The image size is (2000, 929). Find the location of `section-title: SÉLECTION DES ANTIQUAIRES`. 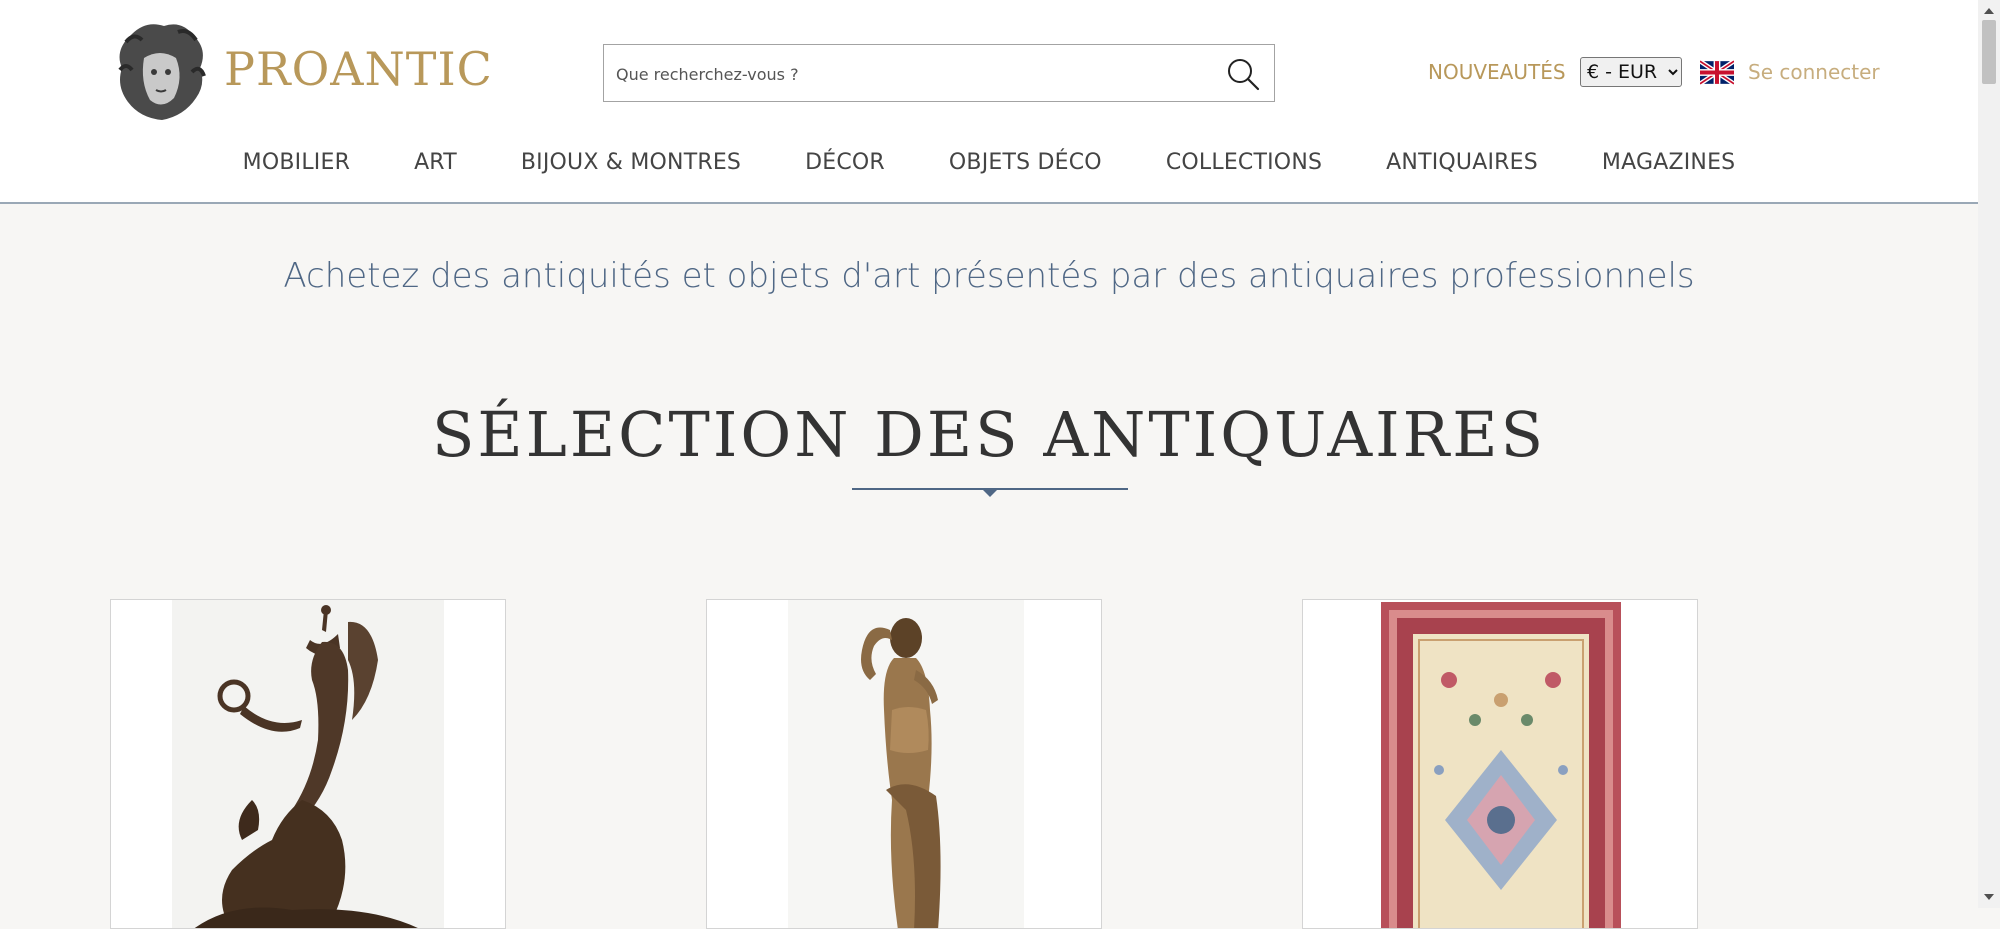

section-title: SÉLECTION DES ANTIQUAIRES is located at coordinates (989, 434).